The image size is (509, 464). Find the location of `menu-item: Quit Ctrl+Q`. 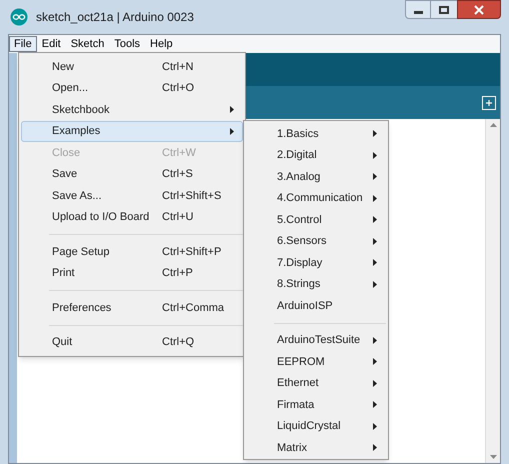

menu-item: Quit Ctrl+Q is located at coordinates (132, 342).